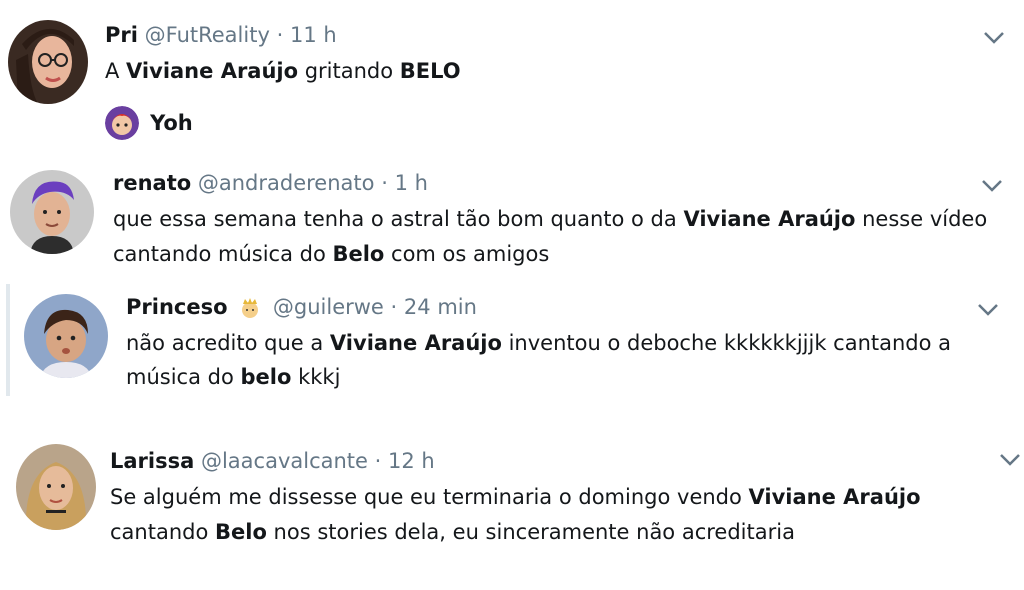 This screenshot has height=590, width=1024. Describe the element at coordinates (250, 308) in the screenshot. I see `prince-emoji-icon` at that location.